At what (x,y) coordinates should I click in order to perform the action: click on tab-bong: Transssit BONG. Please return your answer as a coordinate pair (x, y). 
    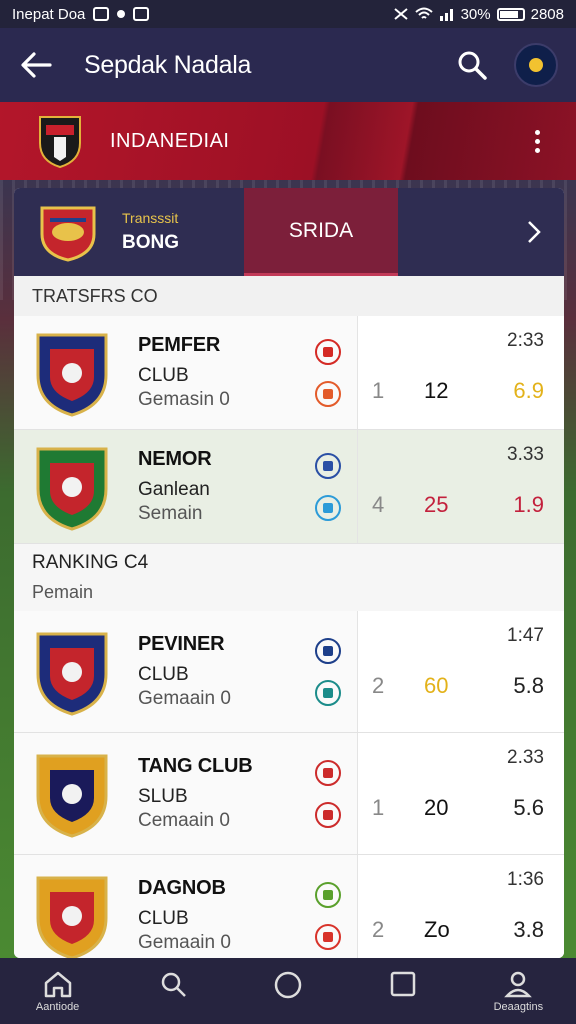
    Looking at the image, I should click on (129, 232).